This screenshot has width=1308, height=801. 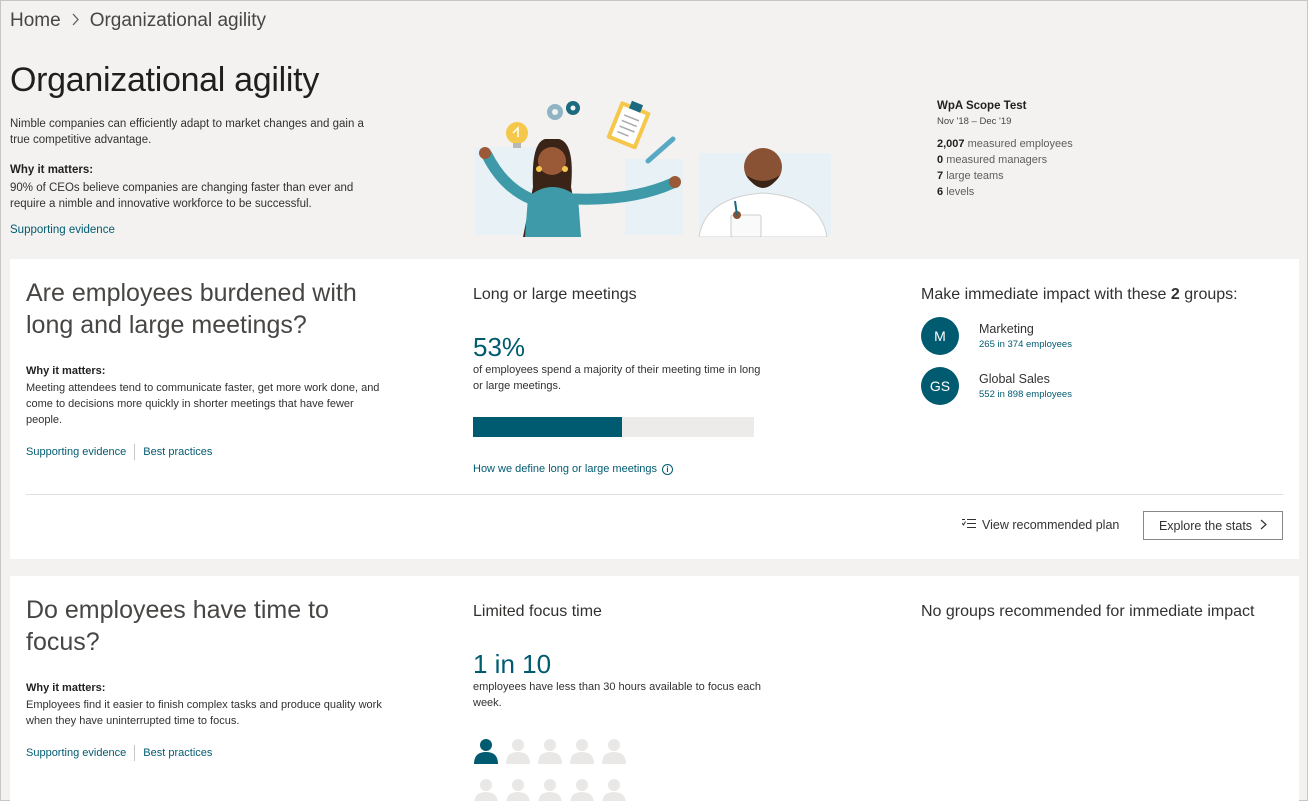 I want to click on scope-stat: 0 measured managers, so click(x=992, y=160).